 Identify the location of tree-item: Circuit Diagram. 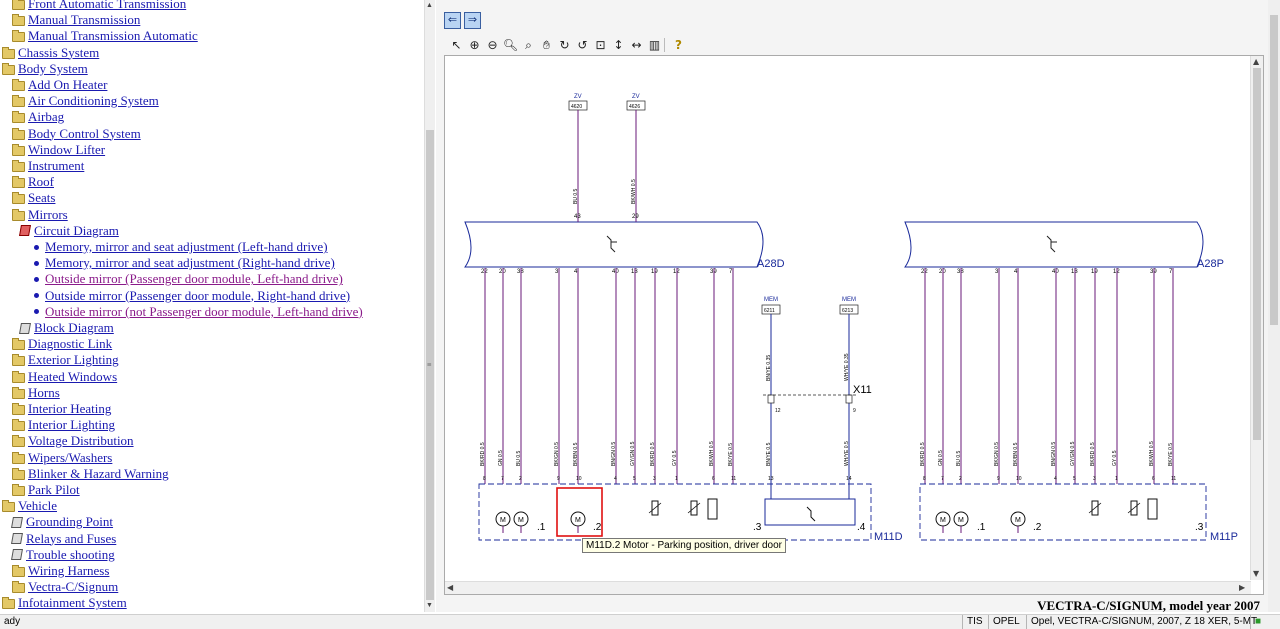
(69, 231).